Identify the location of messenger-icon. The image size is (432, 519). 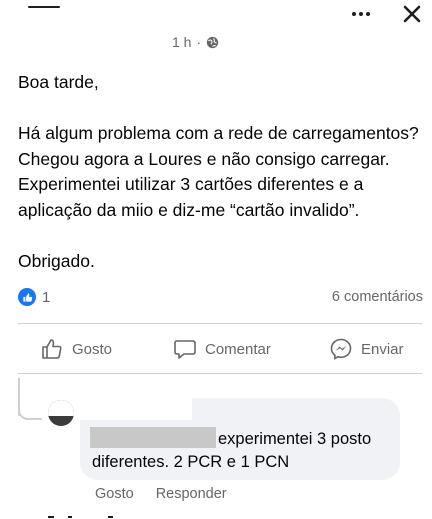
(341, 349).